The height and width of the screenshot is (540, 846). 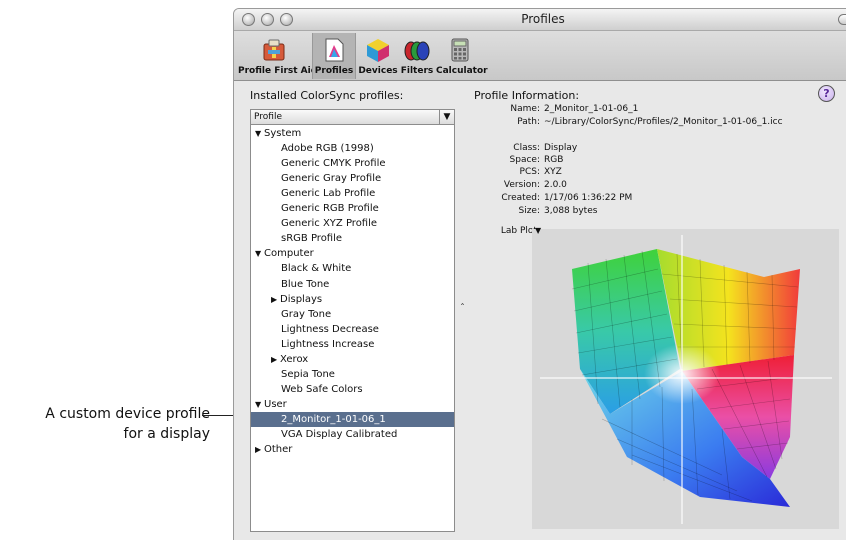 What do you see at coordinates (591, 109) in the screenshot?
I see `info-name-value: 2_Monitor_1-01-06_1` at bounding box center [591, 109].